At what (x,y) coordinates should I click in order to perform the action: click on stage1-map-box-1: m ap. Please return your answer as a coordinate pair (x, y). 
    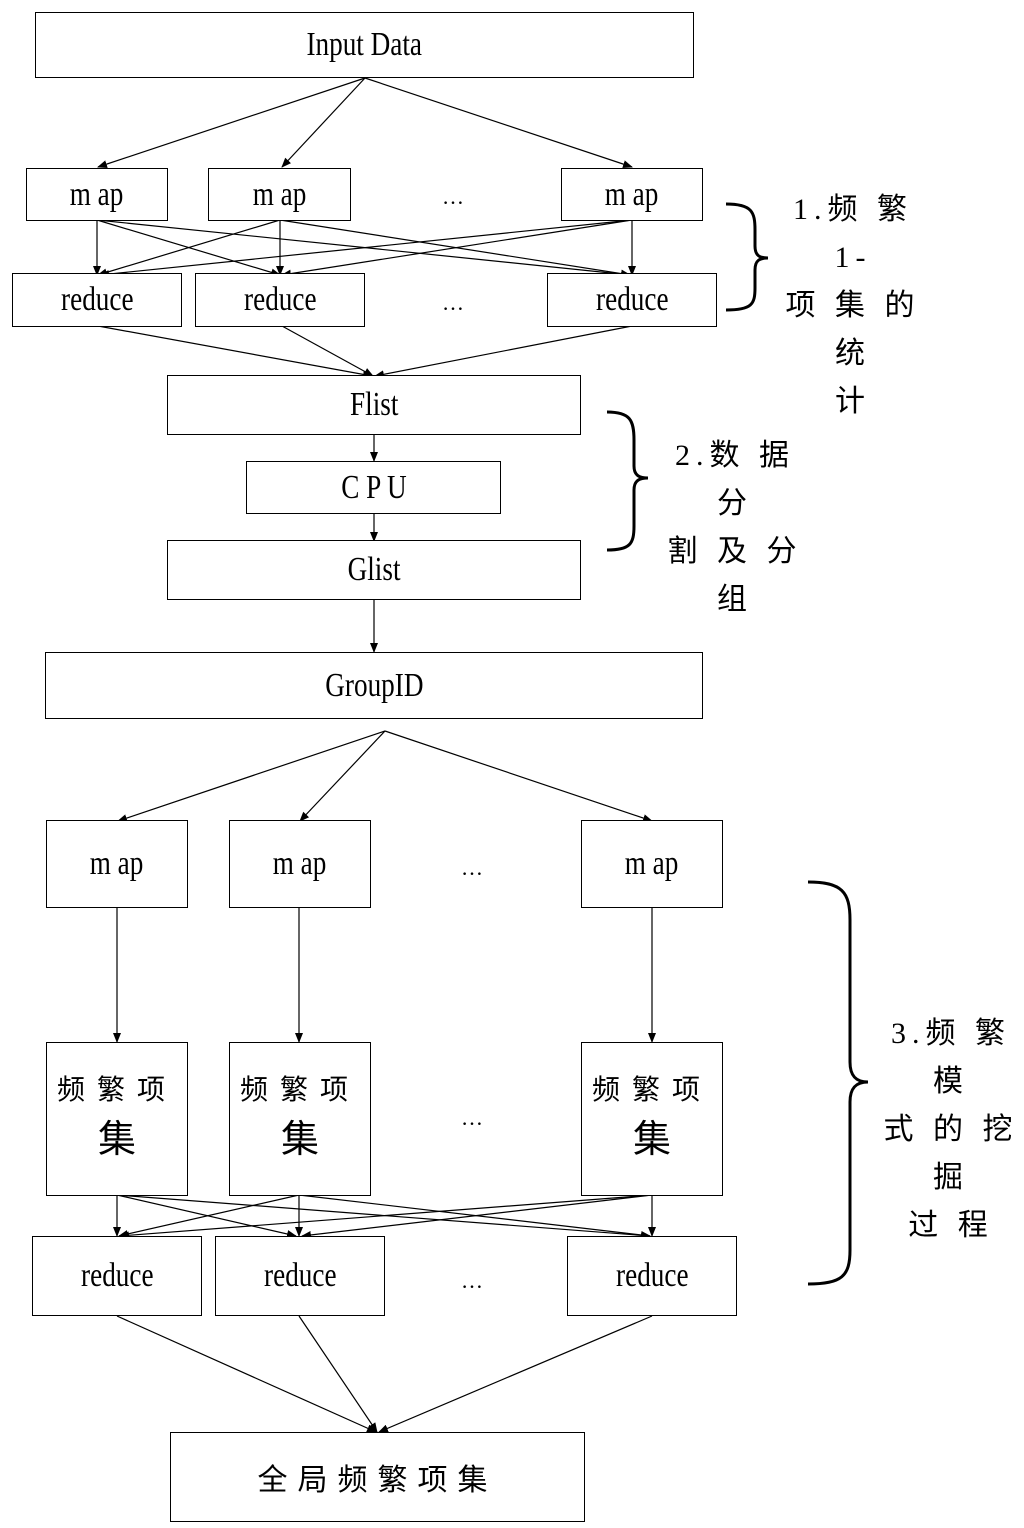
    Looking at the image, I should click on (97, 194).